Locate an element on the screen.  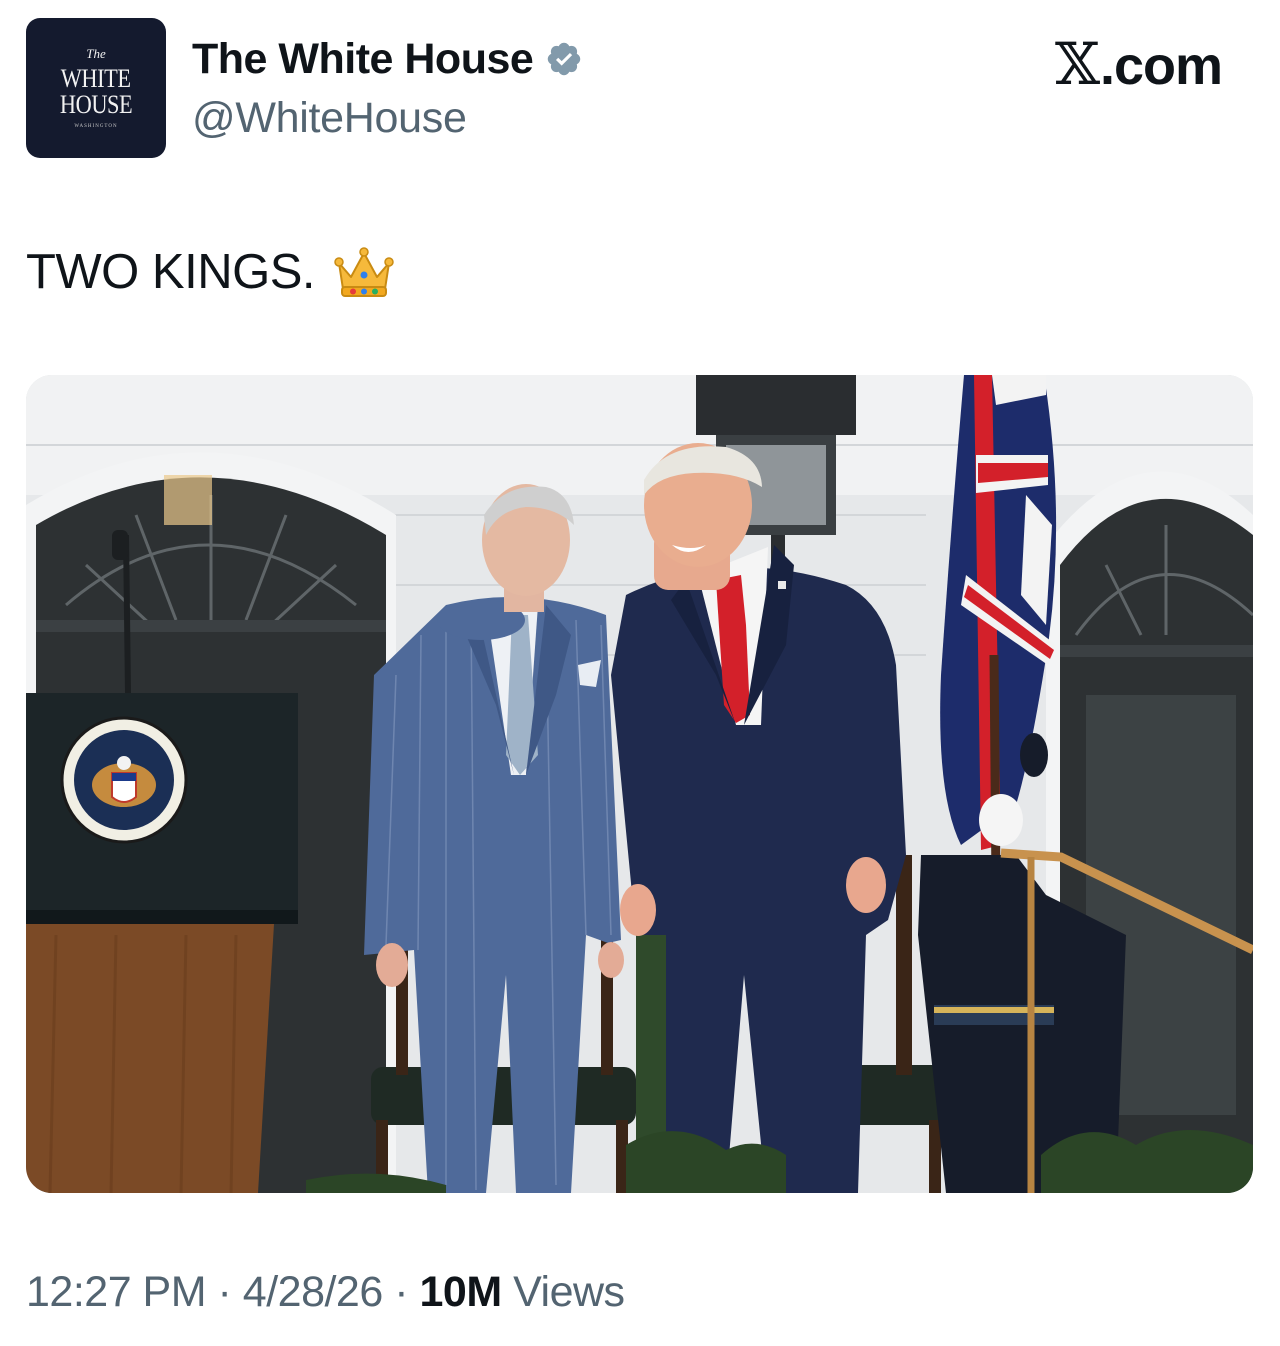
podium is located at coordinates (162, 943).